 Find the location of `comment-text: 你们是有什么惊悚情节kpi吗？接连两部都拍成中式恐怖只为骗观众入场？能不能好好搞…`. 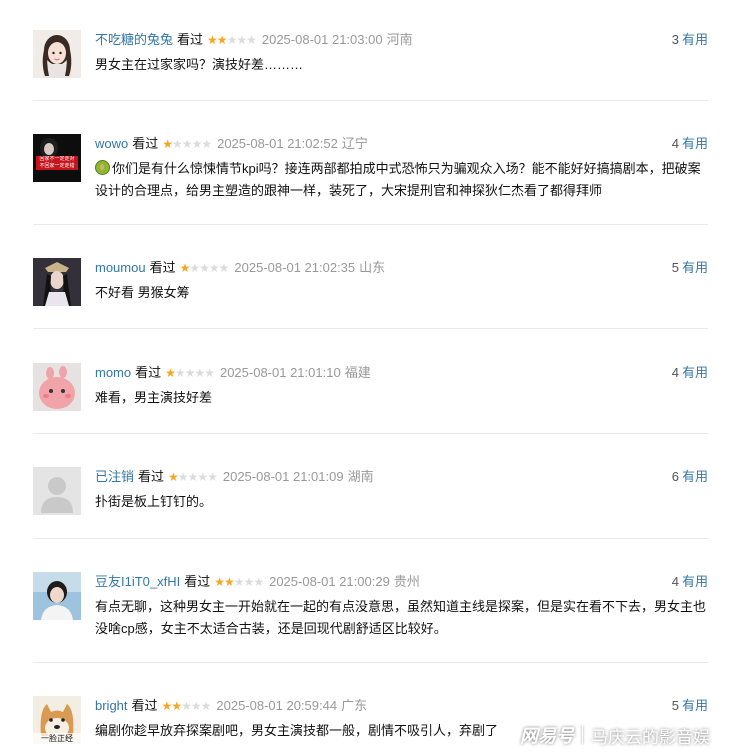

comment-text: 你们是有什么惊悚情节kpi吗？接连两部都拍成中式恐怖只为骗观众入场？能不能好好搞… is located at coordinates (398, 179).